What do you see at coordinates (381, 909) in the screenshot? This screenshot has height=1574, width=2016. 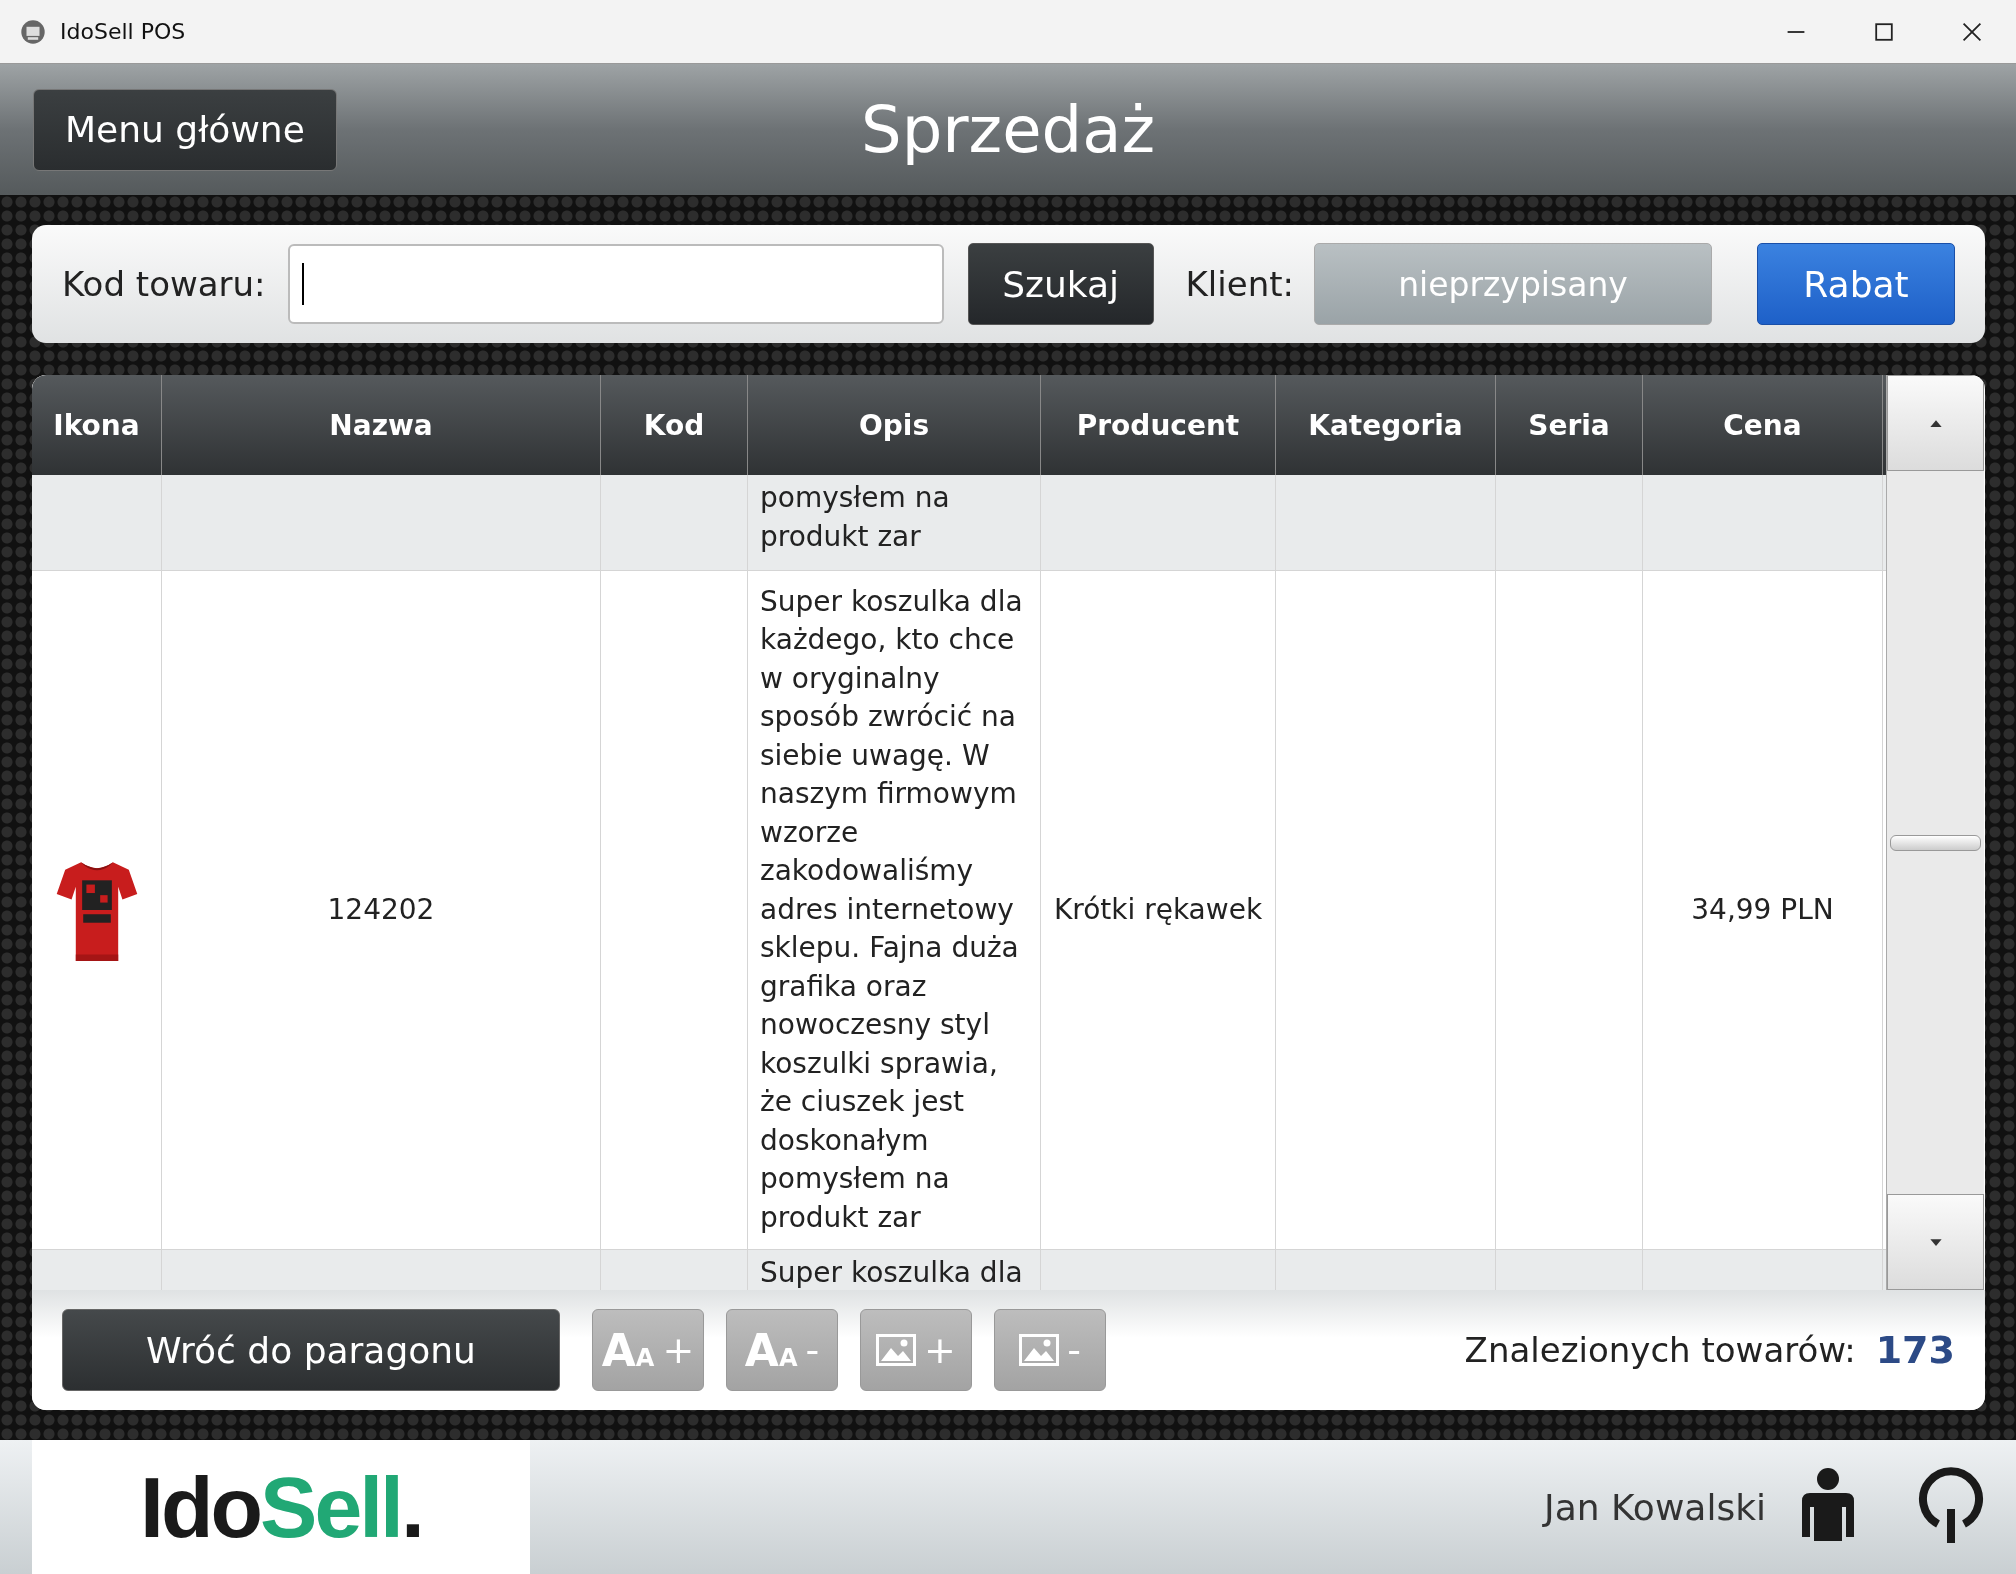 I see `name-cell-text: 124202` at bounding box center [381, 909].